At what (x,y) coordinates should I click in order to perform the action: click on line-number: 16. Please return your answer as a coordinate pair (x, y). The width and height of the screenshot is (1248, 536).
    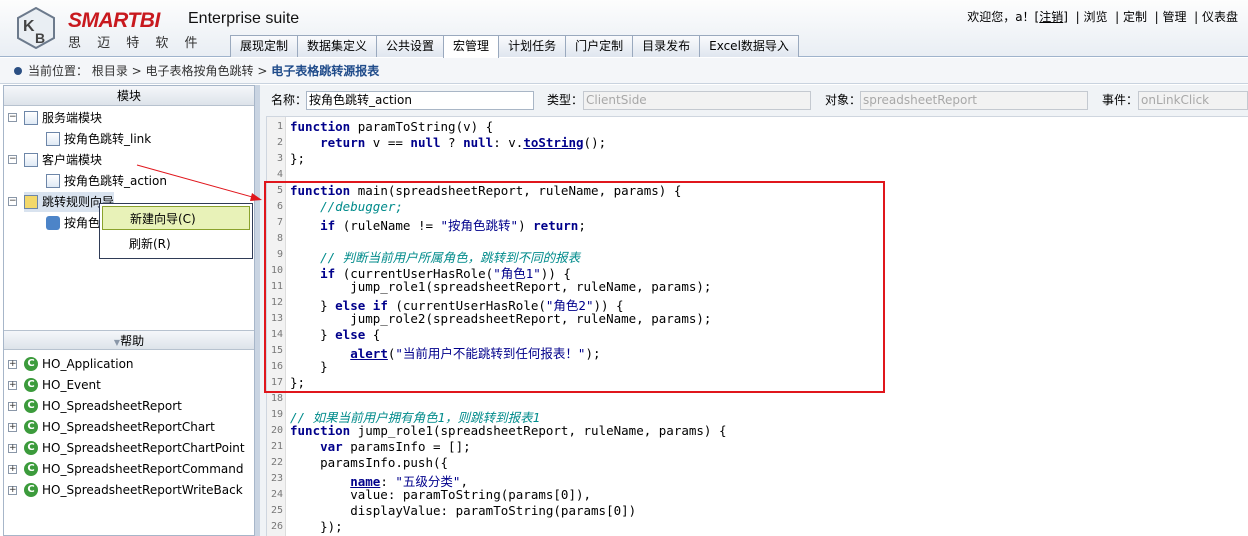
    Looking at the image, I should click on (276, 366).